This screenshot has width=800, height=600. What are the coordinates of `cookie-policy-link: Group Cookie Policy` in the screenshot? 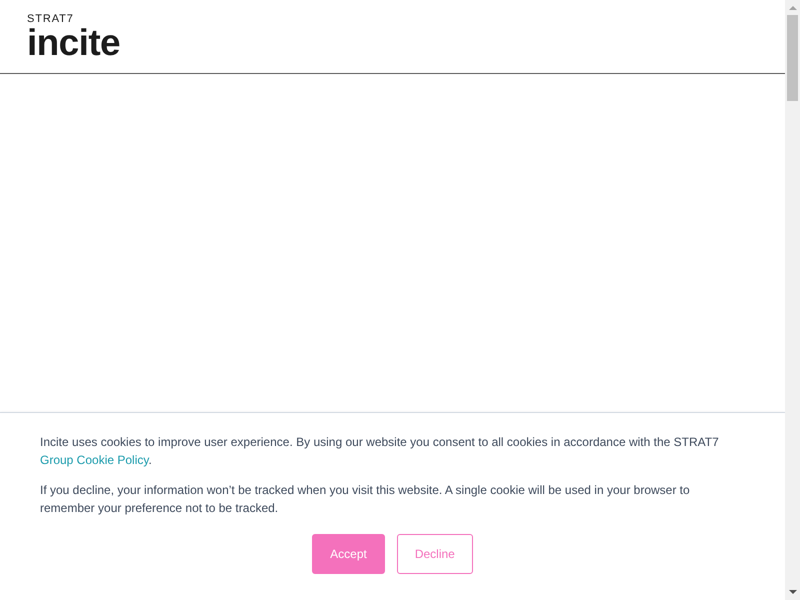 It's located at (94, 460).